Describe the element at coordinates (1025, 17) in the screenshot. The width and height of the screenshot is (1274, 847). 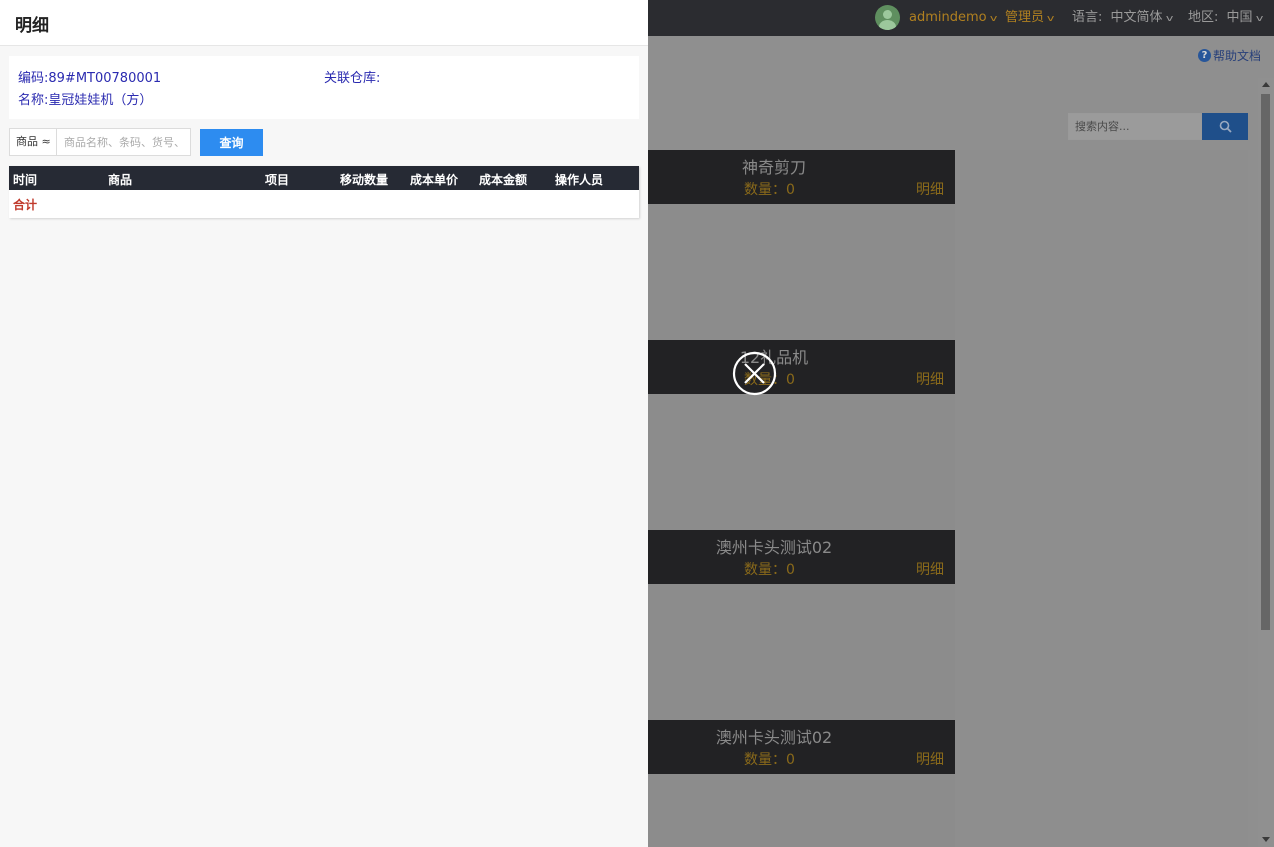
I see `role-label: 管理员` at that location.